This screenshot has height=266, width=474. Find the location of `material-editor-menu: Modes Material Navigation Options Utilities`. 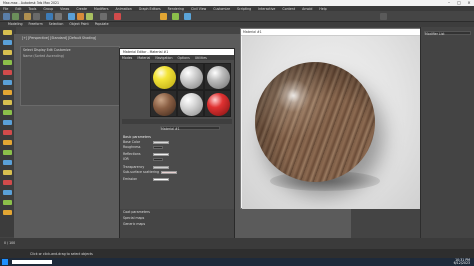

material-editor-menu: Modes Material Navigation Options Utilities is located at coordinates (177, 57).